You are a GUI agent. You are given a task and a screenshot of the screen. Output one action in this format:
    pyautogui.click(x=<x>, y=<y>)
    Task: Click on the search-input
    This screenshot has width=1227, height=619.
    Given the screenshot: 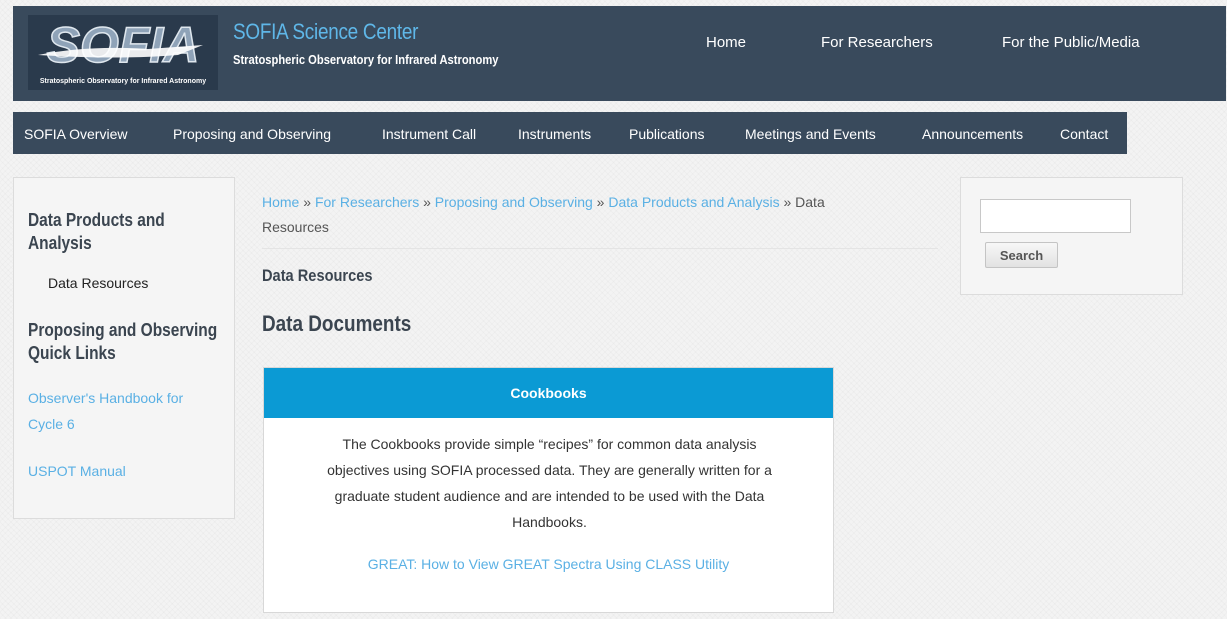 What is the action you would take?
    pyautogui.click(x=1055, y=216)
    